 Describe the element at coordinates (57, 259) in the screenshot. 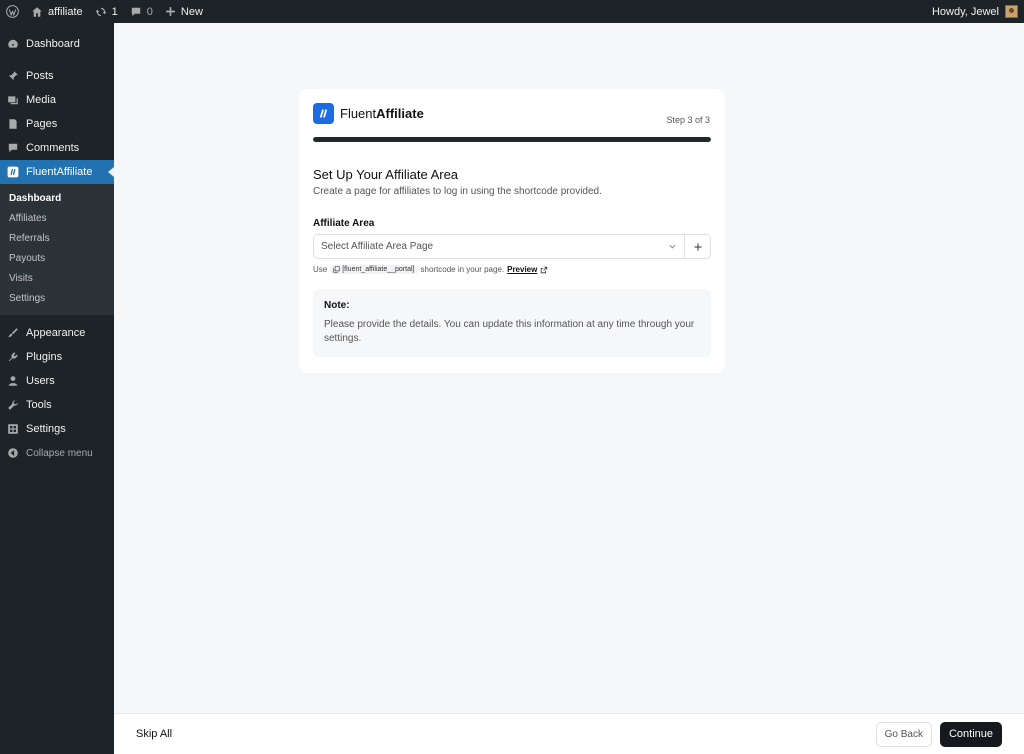

I see `submenu-item-payouts: Payouts` at that location.